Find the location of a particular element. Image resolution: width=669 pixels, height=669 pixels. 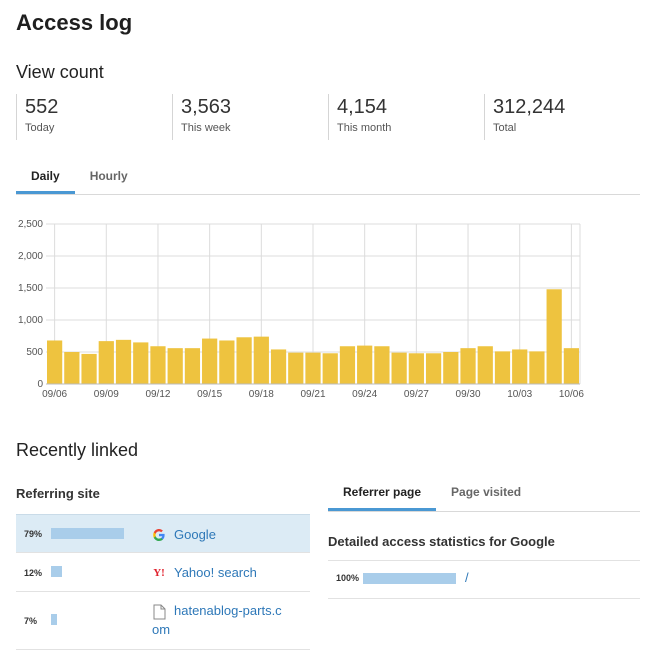

referrer-percent: 7% is located at coordinates (31, 621).